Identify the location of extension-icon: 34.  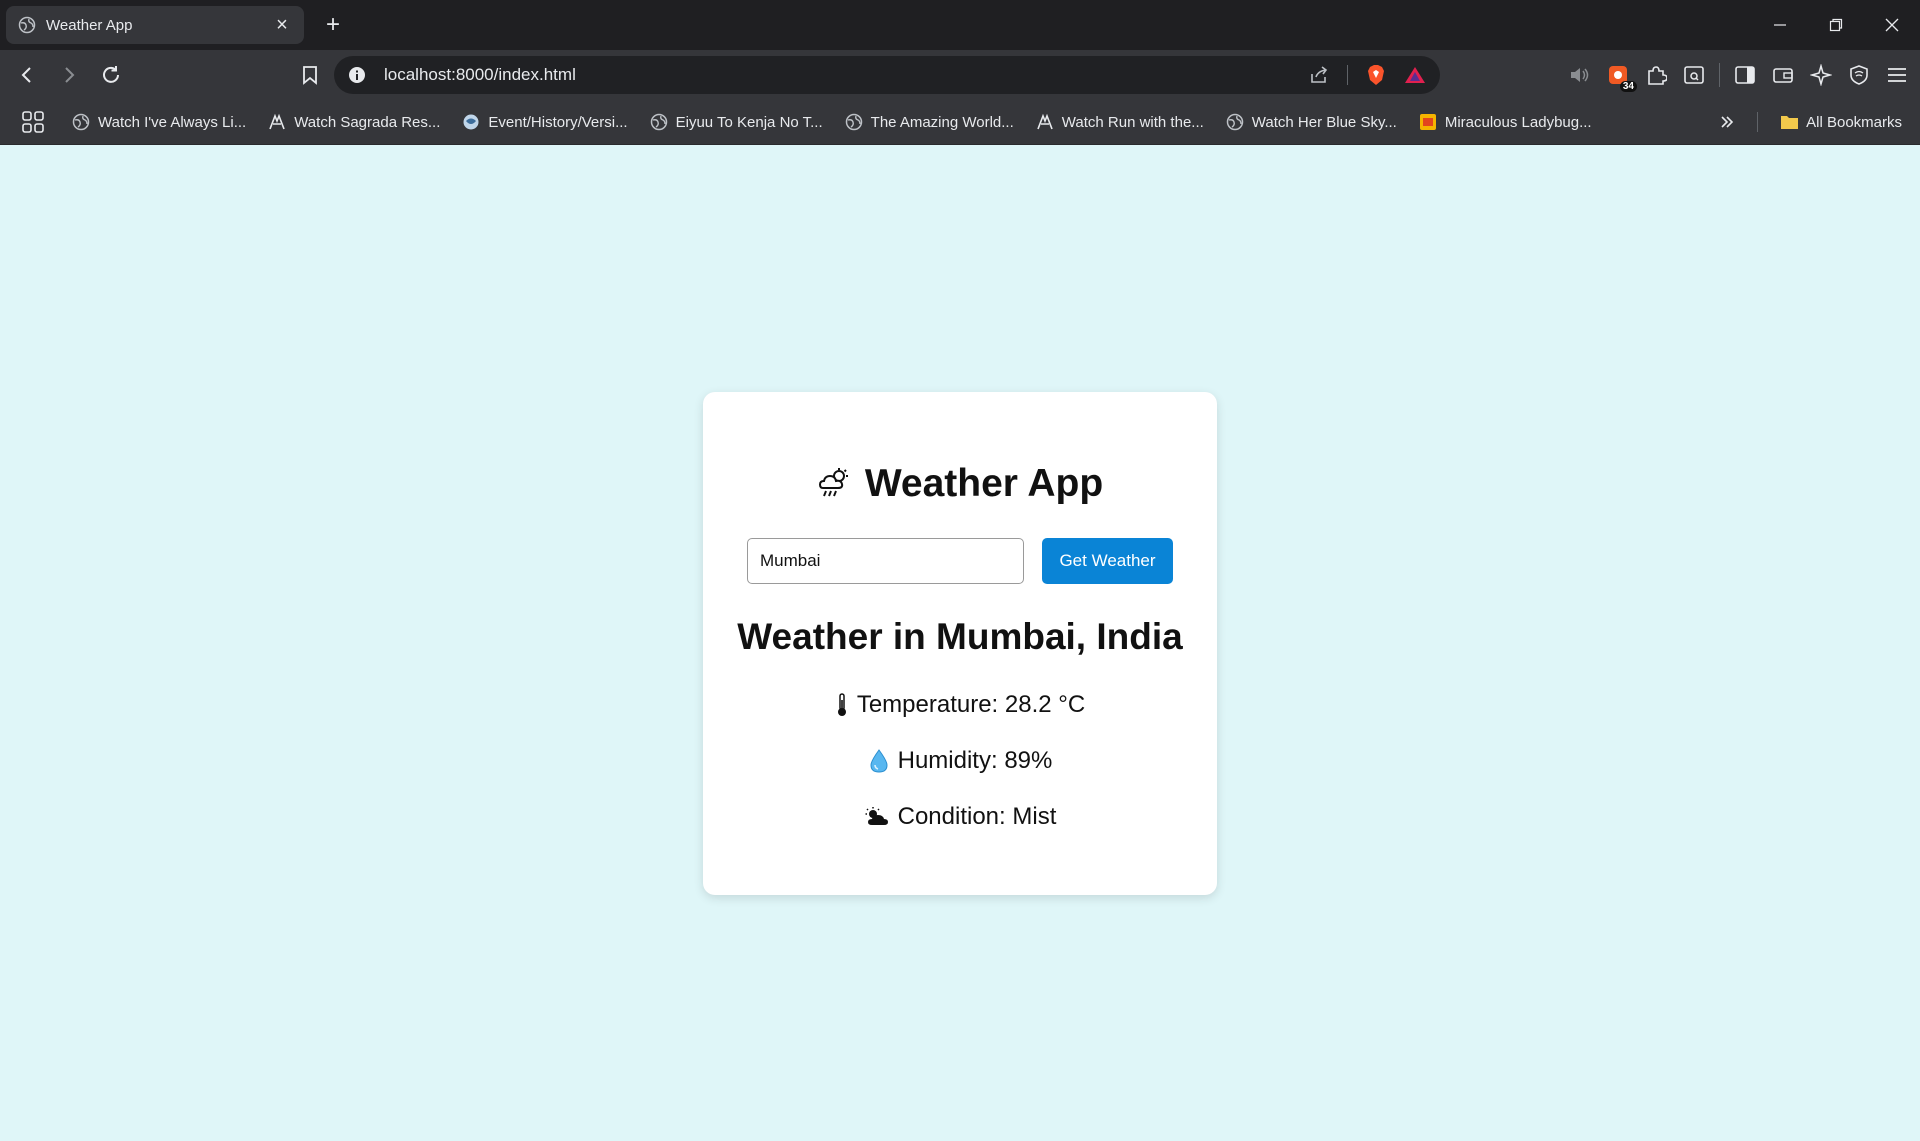
(1621, 77).